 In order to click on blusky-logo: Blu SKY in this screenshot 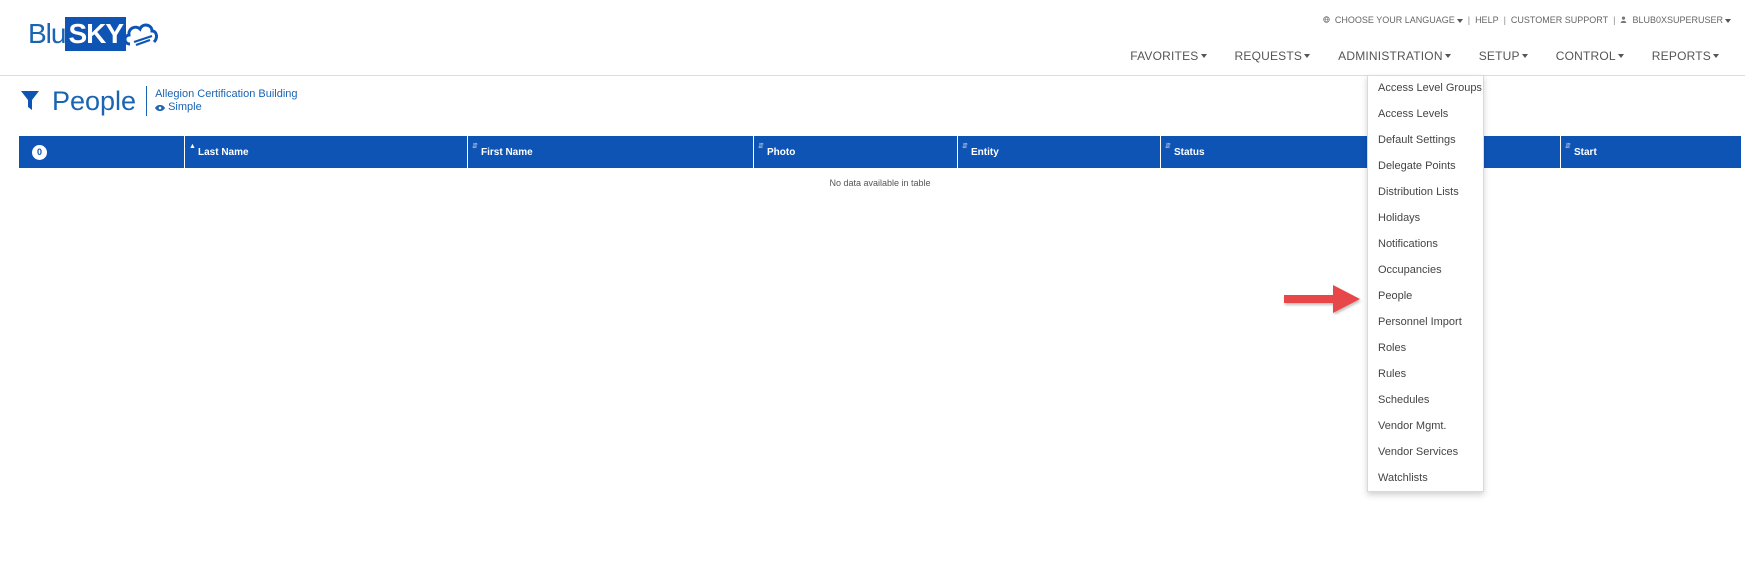, I will do `click(93, 34)`.